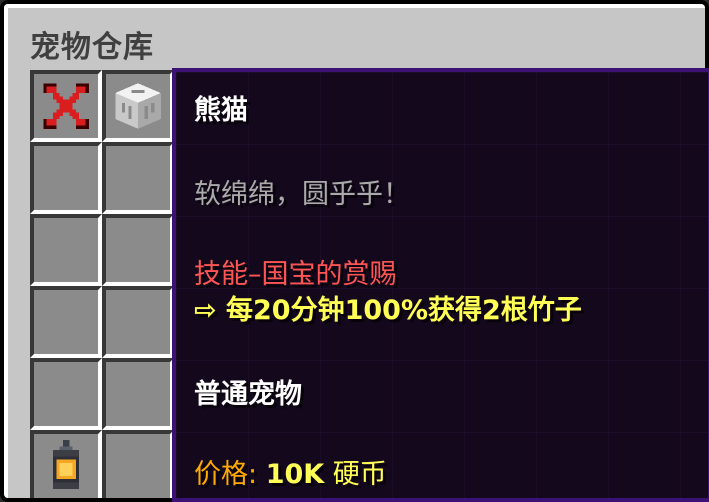 The height and width of the screenshot is (502, 709). I want to click on lantern-slot, so click(66, 464).